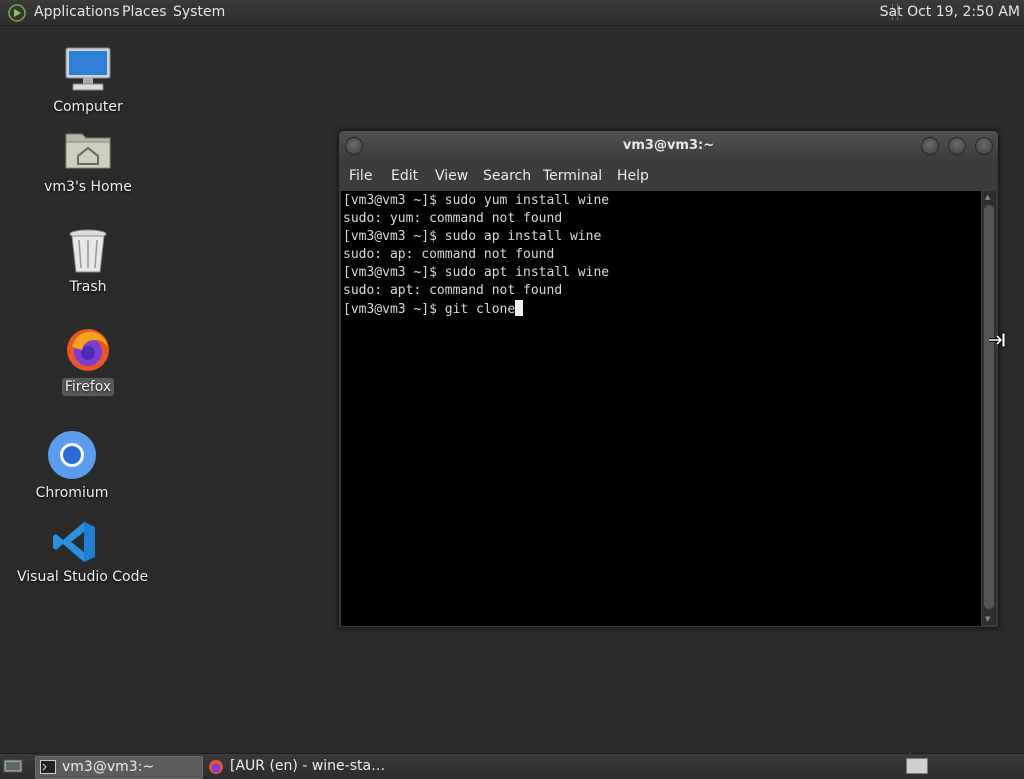 The height and width of the screenshot is (779, 1024). What do you see at coordinates (72, 493) in the screenshot?
I see `desktop-icon-label: Chromium` at bounding box center [72, 493].